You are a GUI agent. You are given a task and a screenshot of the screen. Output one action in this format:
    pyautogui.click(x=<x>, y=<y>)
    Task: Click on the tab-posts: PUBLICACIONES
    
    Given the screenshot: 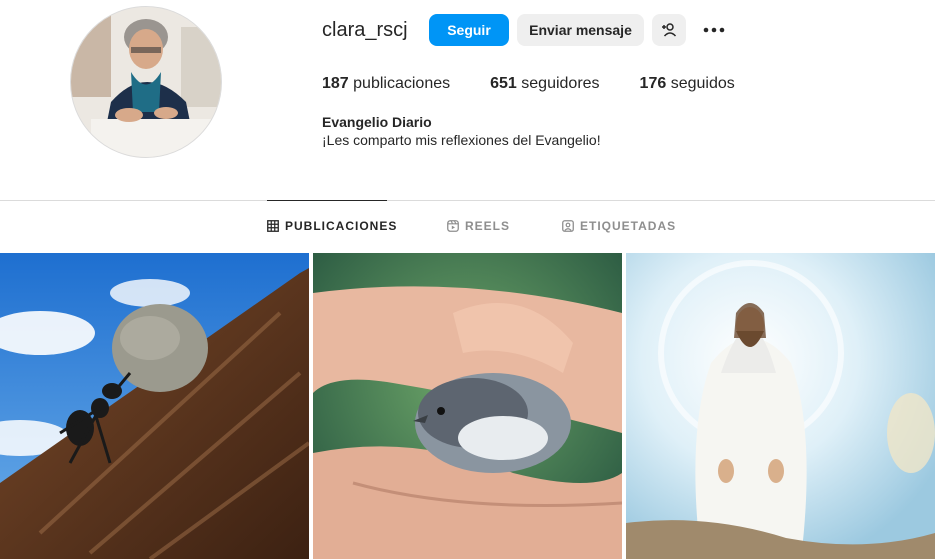 What is the action you would take?
    pyautogui.click(x=332, y=226)
    